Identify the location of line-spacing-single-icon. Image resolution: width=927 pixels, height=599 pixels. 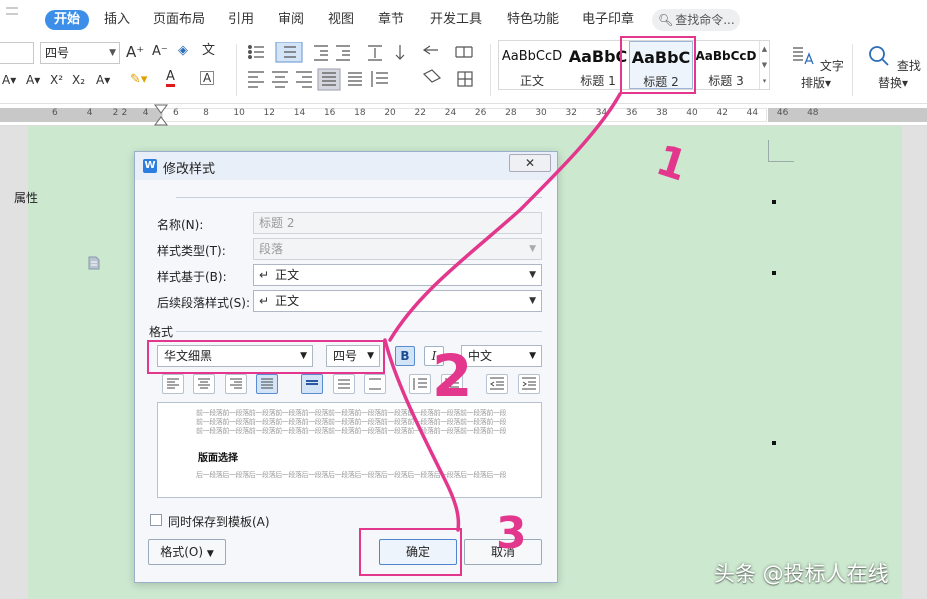
(312, 382).